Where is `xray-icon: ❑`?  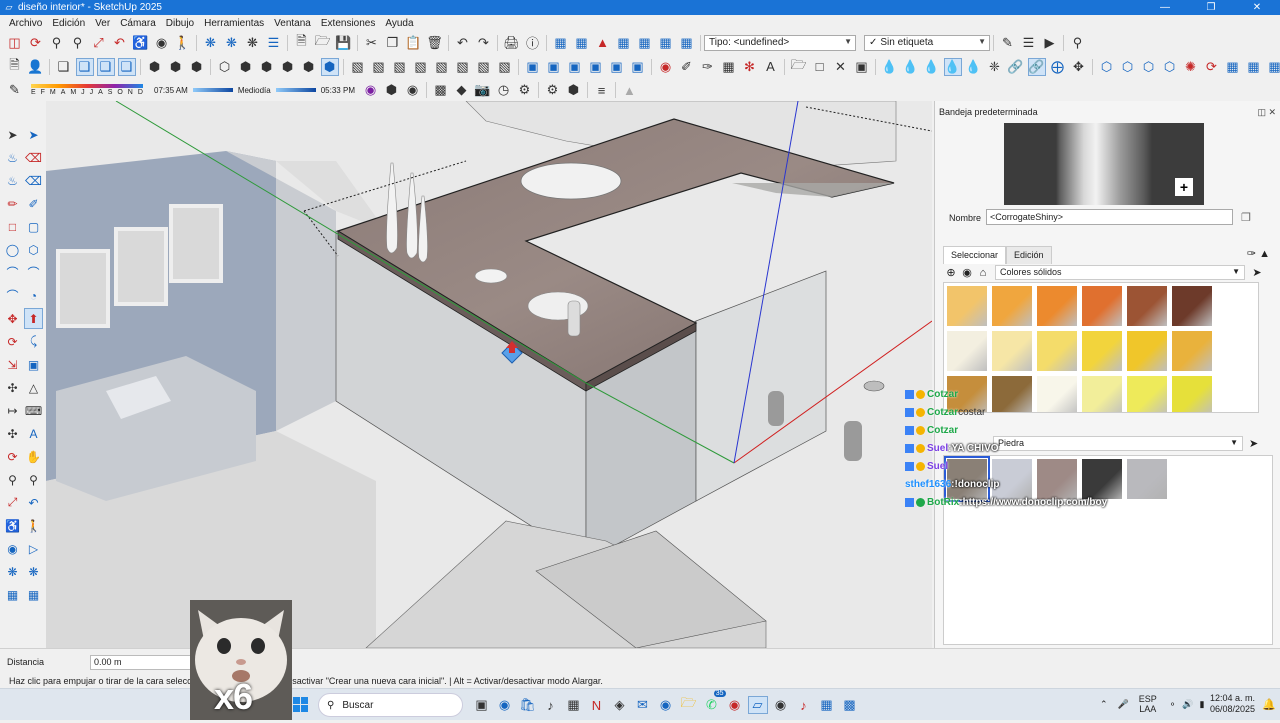 xray-icon: ❑ is located at coordinates (64, 67).